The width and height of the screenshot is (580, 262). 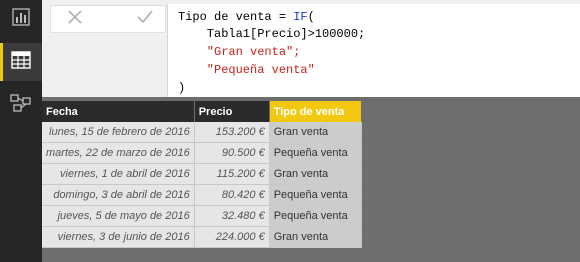 I want to click on relationships-icon, so click(x=21, y=105).